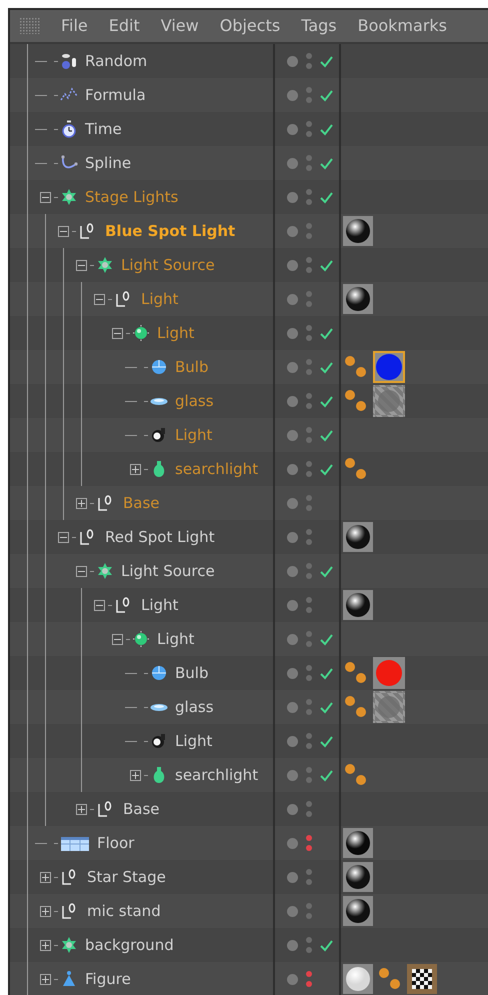  What do you see at coordinates (126, 877) in the screenshot?
I see `object-name: Star Stage` at bounding box center [126, 877].